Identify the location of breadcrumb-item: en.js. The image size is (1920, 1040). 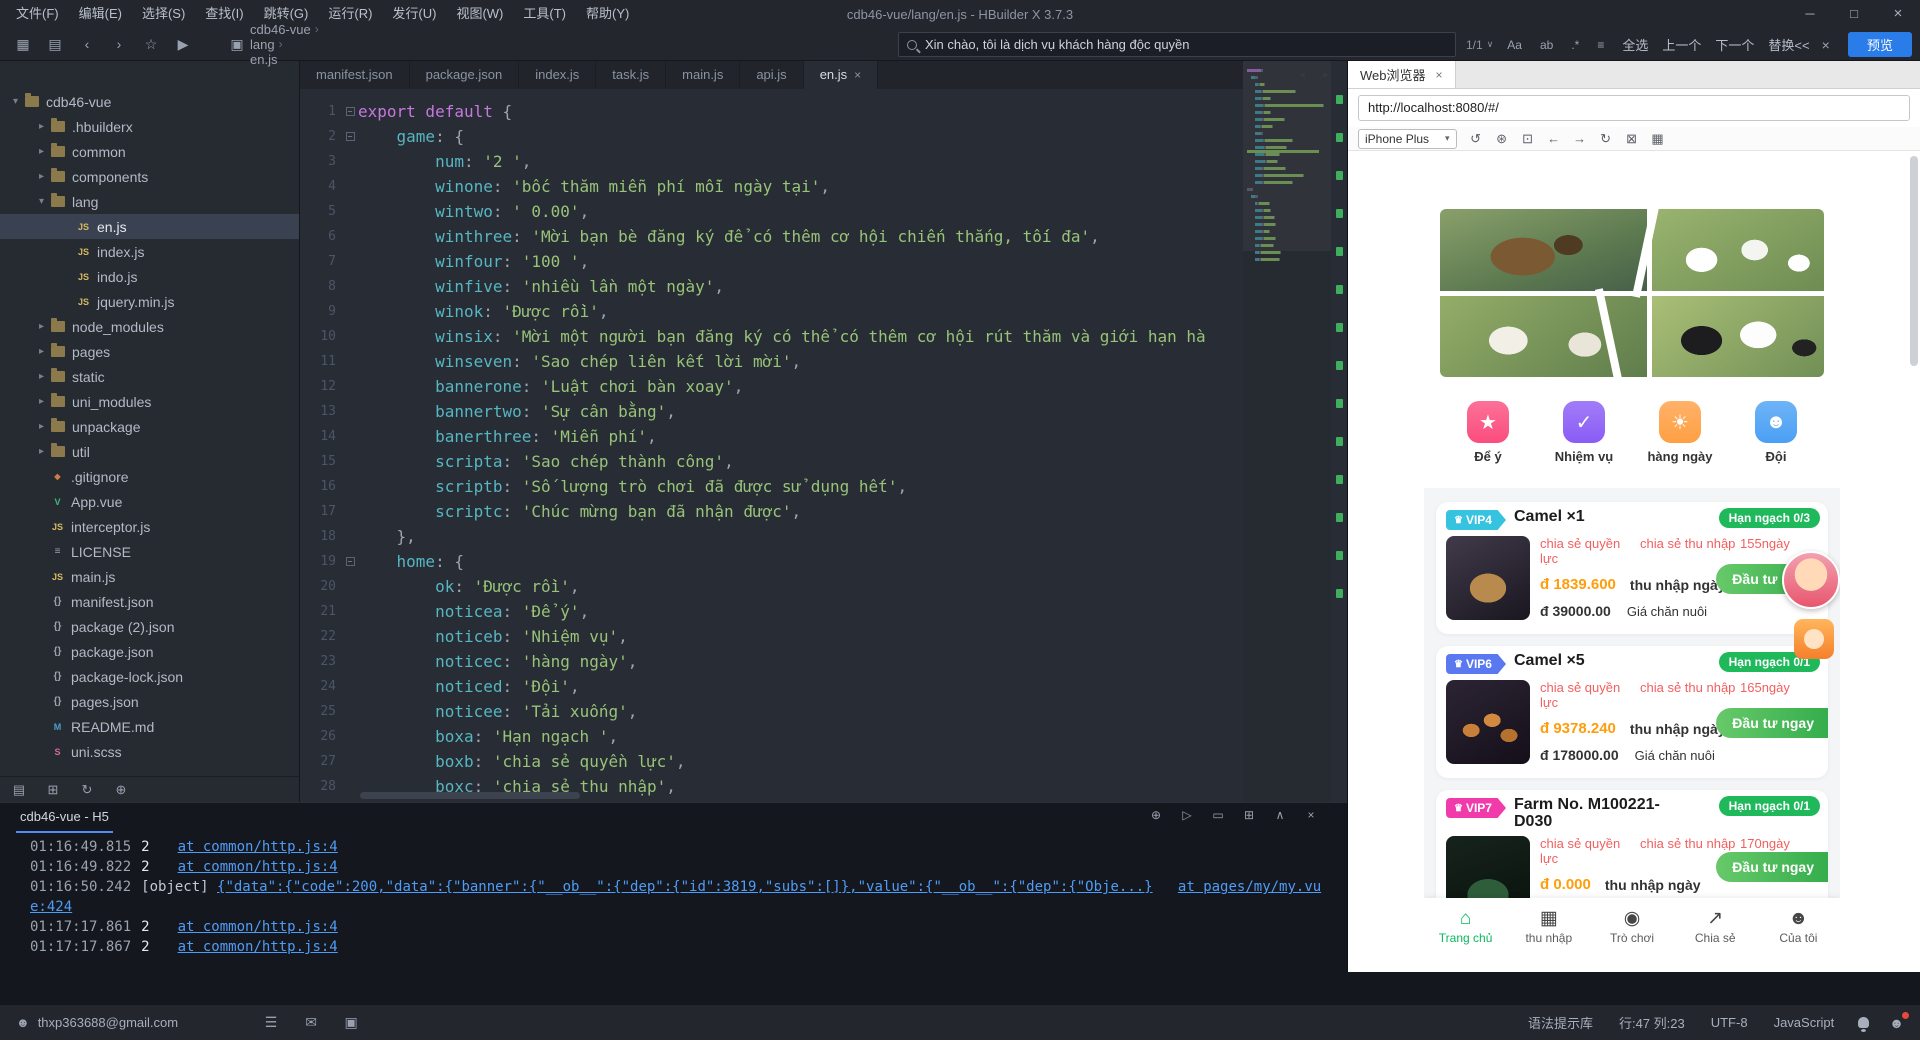
(263, 59).